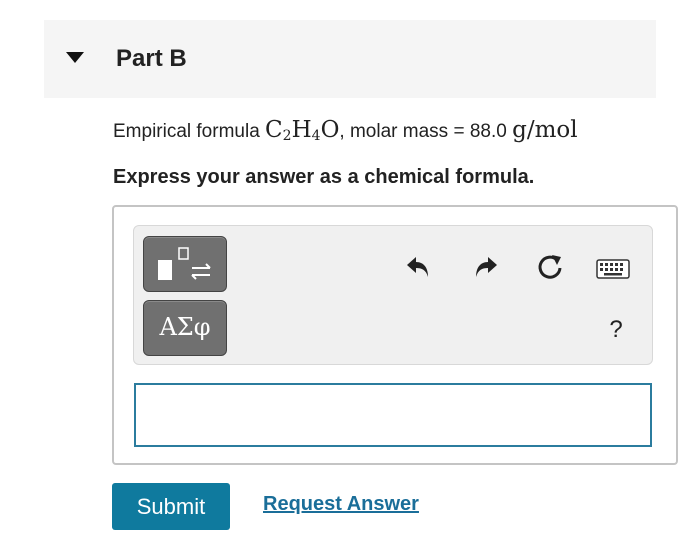 The height and width of the screenshot is (548, 700). Describe the element at coordinates (404, 131) in the screenshot. I see `question-separator: , molar mass =` at that location.